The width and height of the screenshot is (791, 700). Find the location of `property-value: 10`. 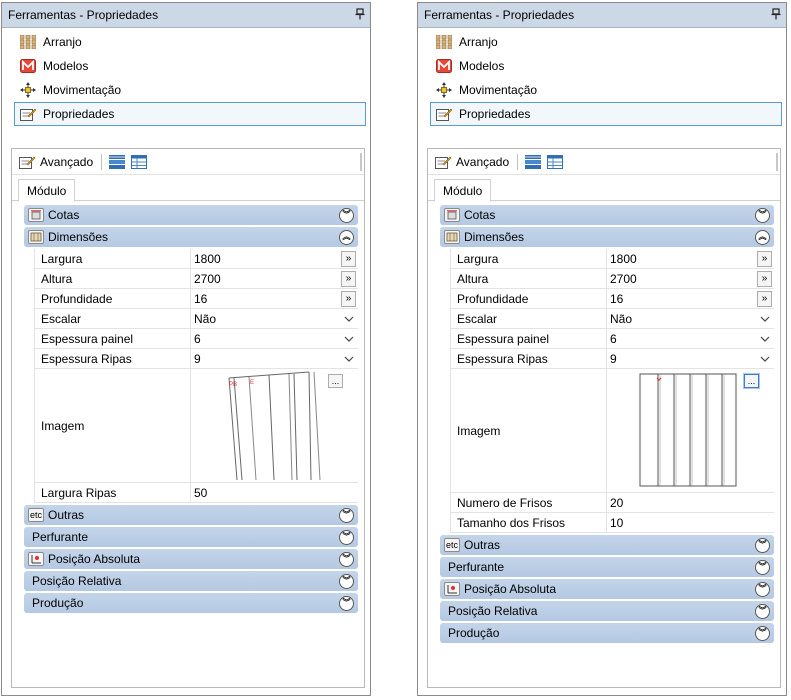

property-value: 10 is located at coordinates (690, 522).